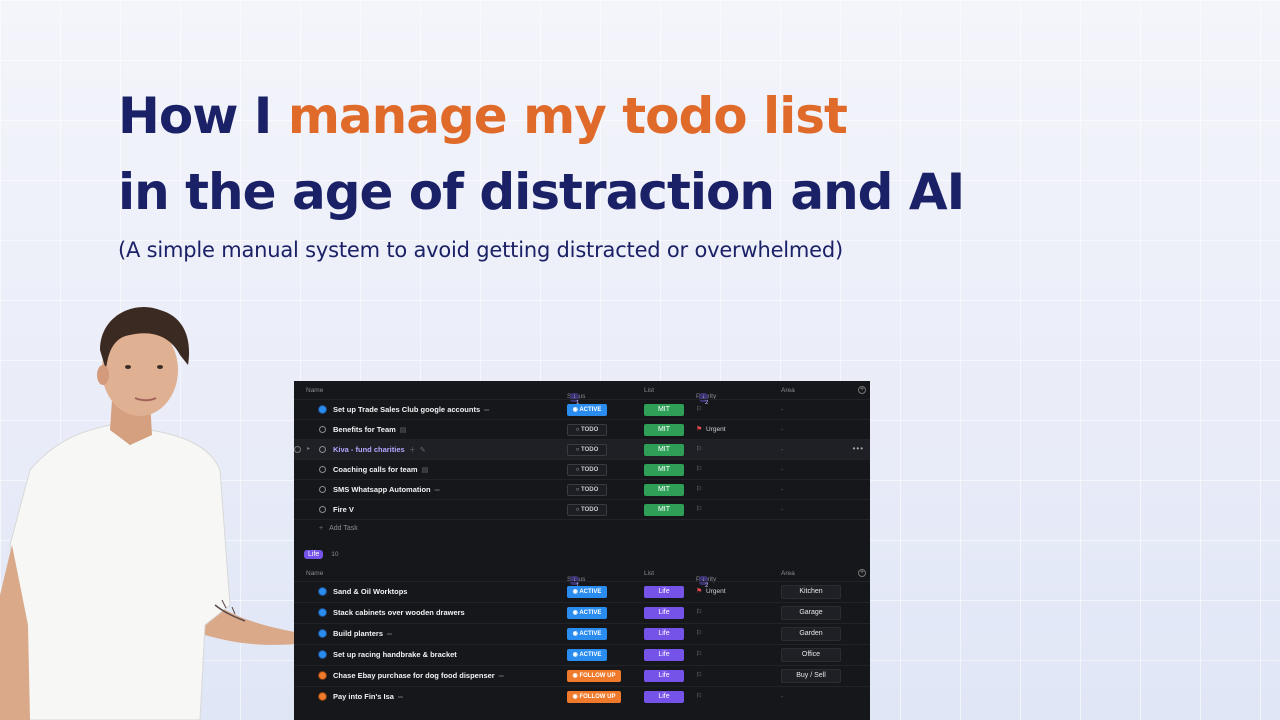 This screenshot has width=1280, height=720. What do you see at coordinates (858, 448) in the screenshot?
I see `more-options-icon: •••` at bounding box center [858, 448].